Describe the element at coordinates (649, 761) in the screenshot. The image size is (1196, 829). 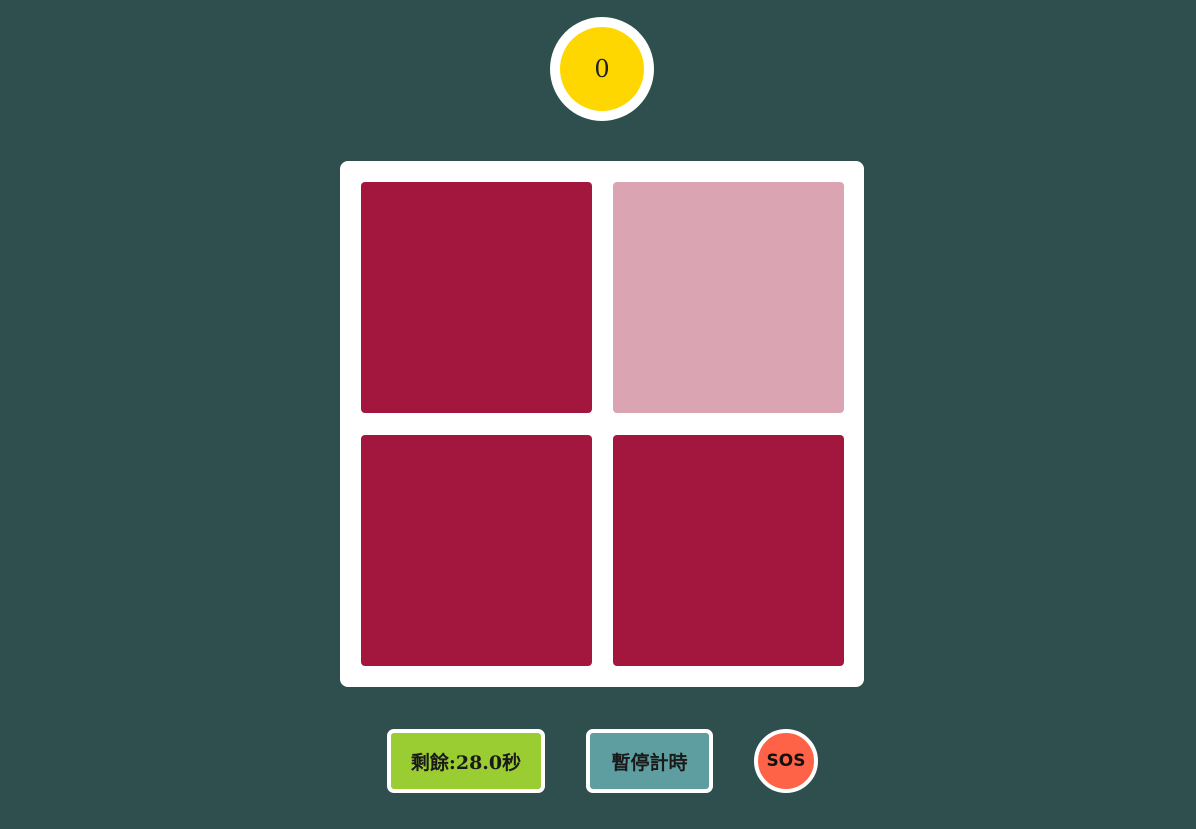
I see `pause-timer-button: 暫停計時` at that location.